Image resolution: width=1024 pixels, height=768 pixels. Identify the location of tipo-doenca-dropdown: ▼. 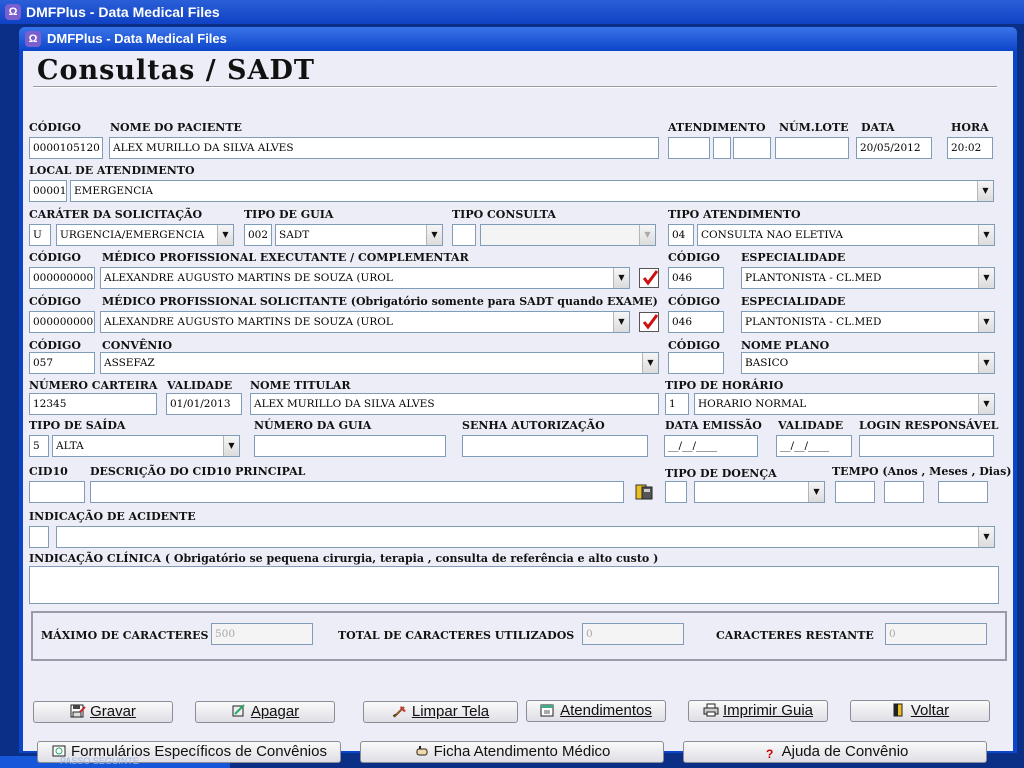
(759, 492).